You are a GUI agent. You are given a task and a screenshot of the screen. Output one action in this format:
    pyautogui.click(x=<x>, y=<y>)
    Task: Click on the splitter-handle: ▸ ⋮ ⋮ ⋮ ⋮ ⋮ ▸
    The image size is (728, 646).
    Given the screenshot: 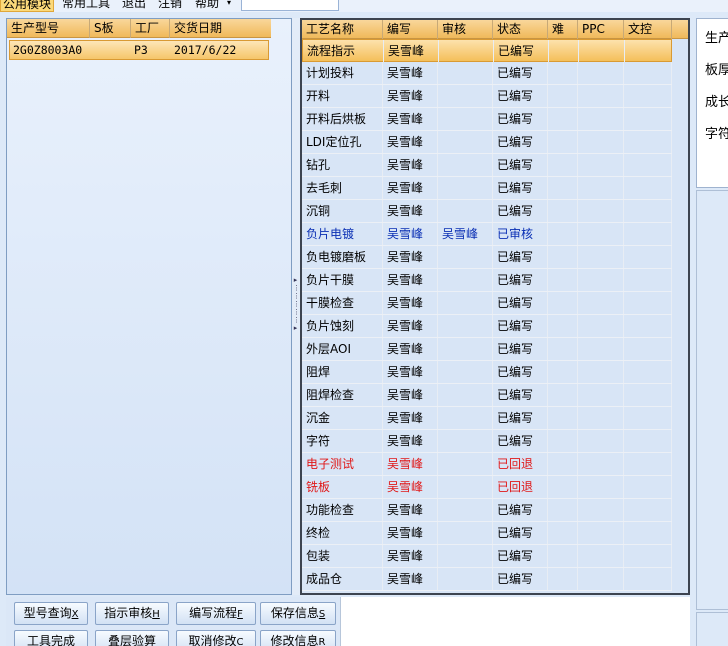 What is the action you would take?
    pyautogui.click(x=296, y=306)
    